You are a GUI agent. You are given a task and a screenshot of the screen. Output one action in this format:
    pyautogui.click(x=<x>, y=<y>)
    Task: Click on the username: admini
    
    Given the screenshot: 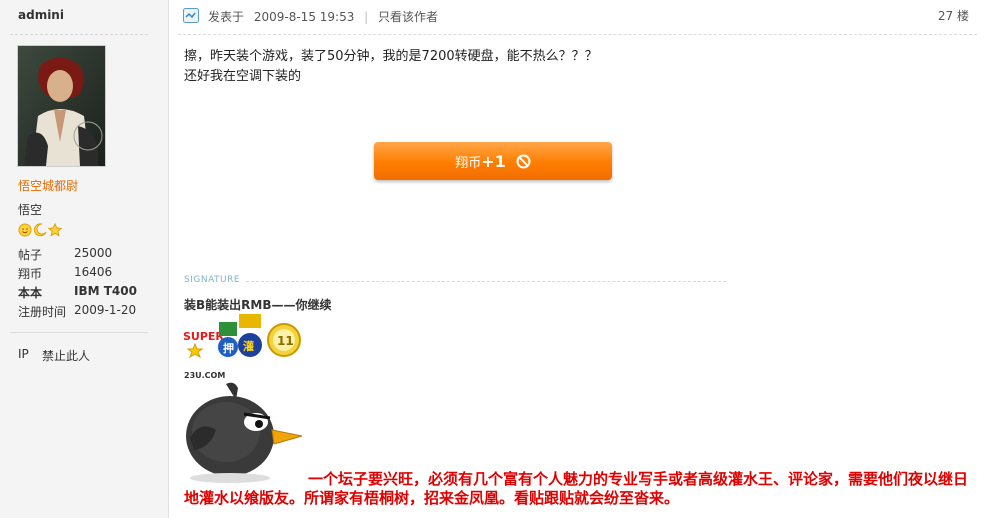 What is the action you would take?
    pyautogui.click(x=41, y=15)
    